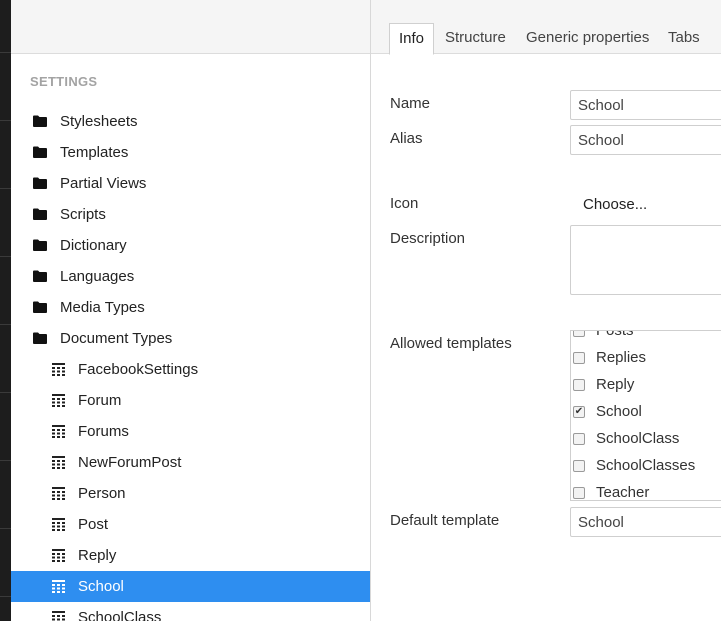 The height and width of the screenshot is (621, 721). Describe the element at coordinates (93, 524) in the screenshot. I see `tree-item-label: Post` at that location.